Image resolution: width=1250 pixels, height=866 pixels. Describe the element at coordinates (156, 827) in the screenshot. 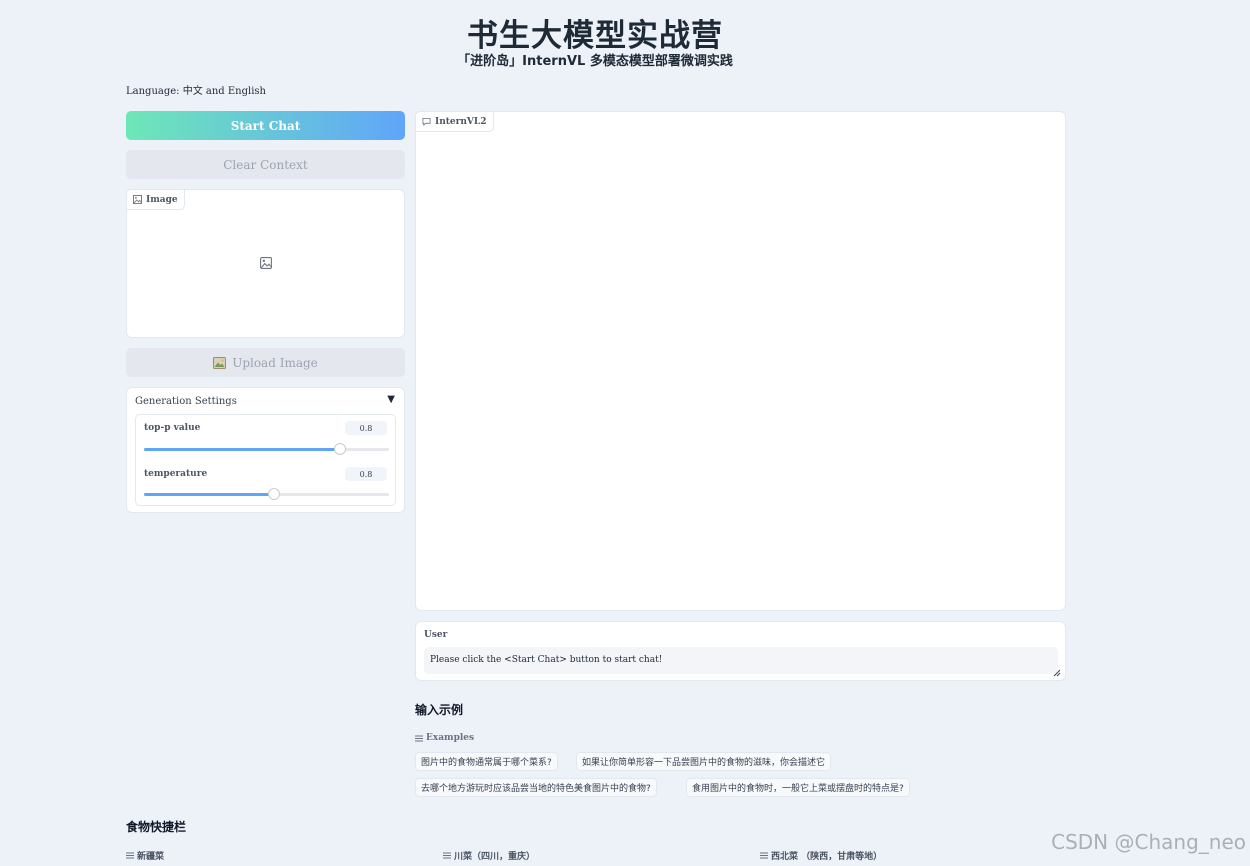

I see `food-bar-heading: 食物快捷栏` at that location.